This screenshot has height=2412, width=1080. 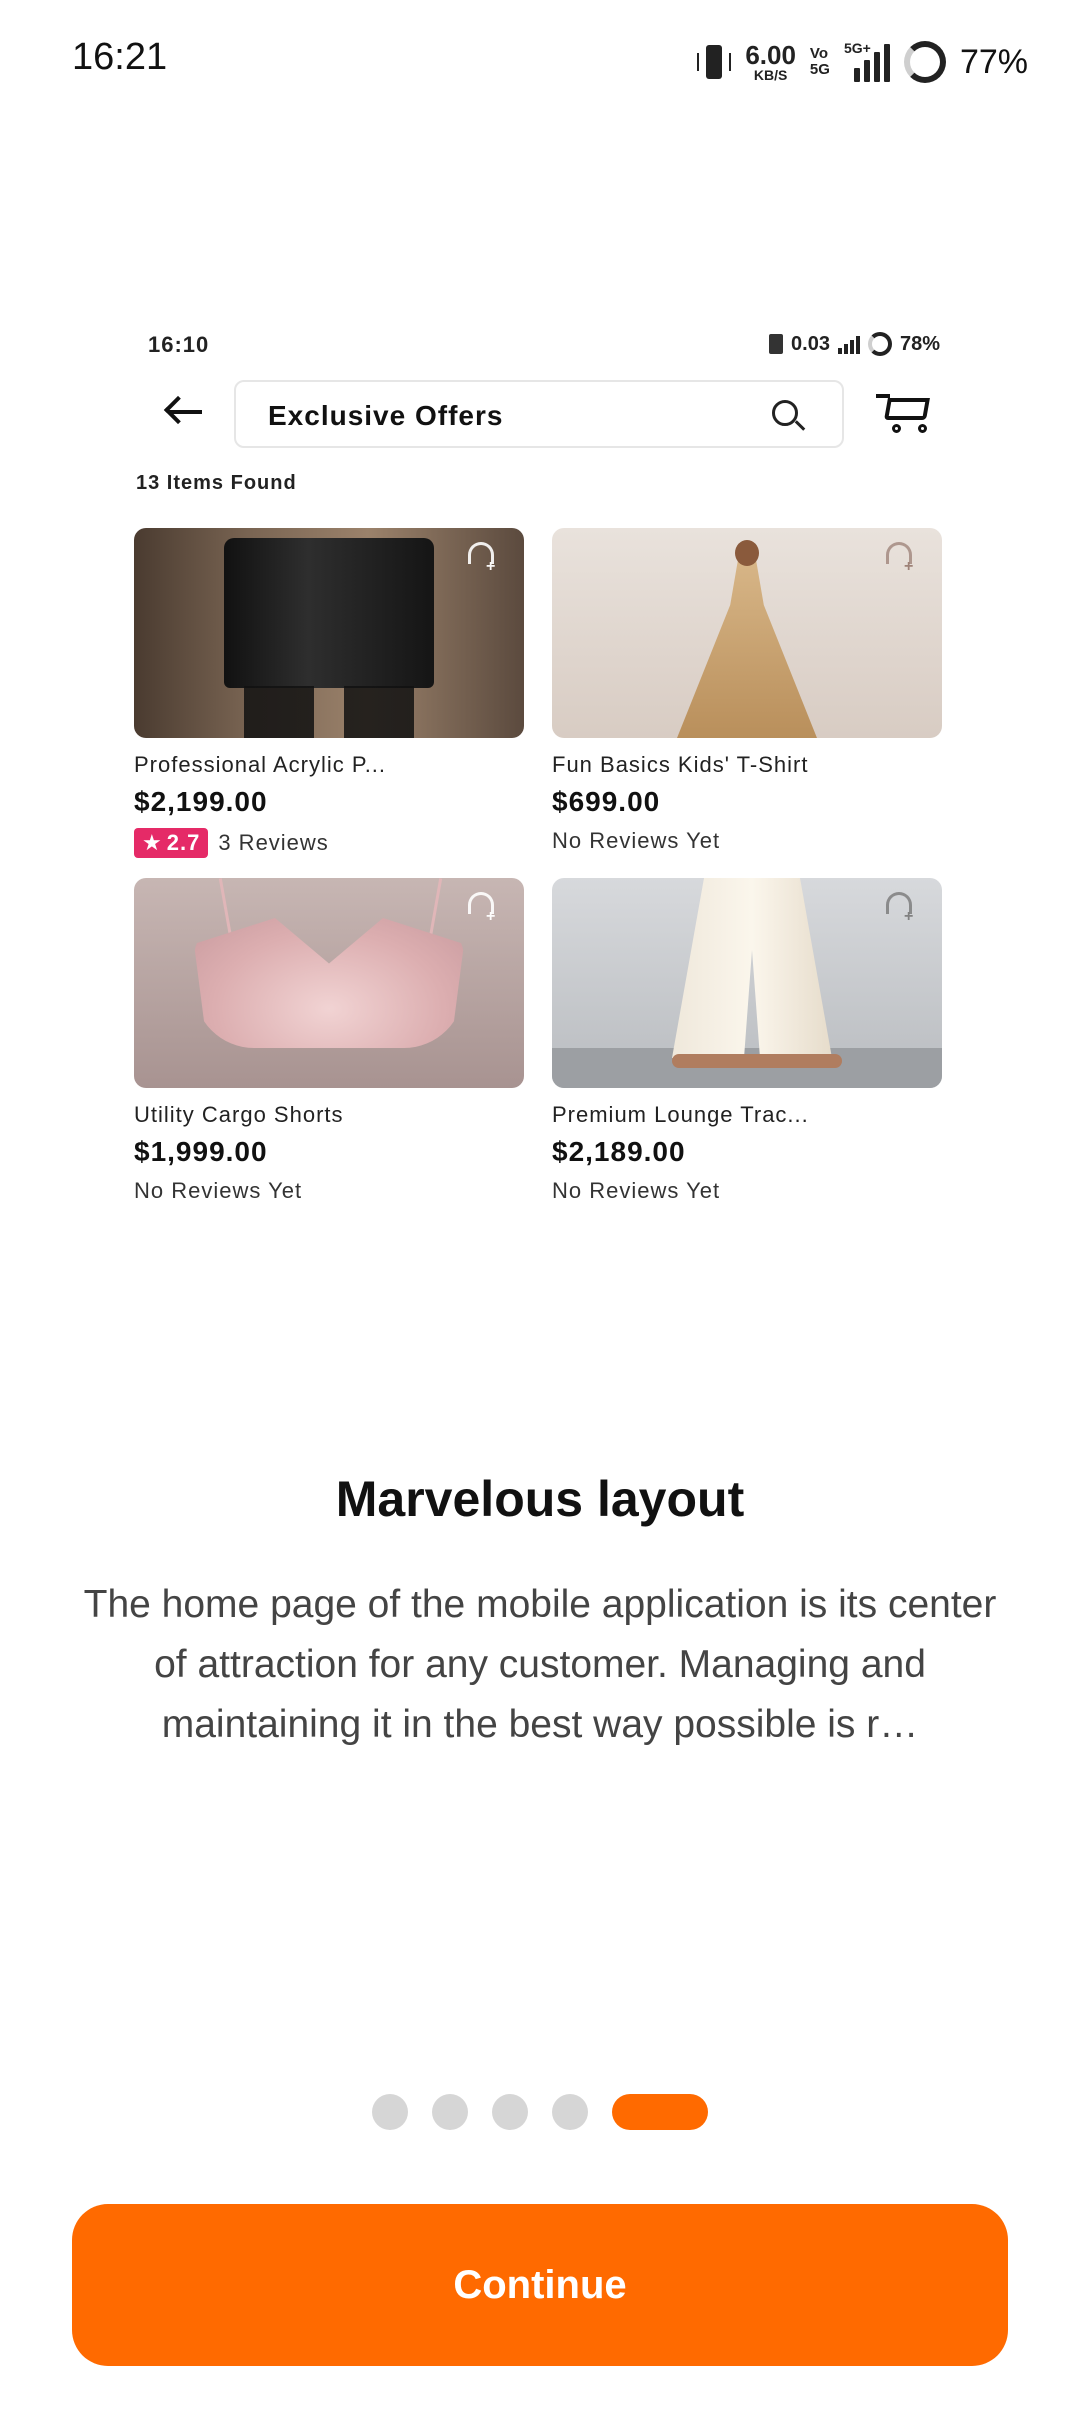 I want to click on product-title: Utility Cargo Shorts, so click(x=239, y=1114).